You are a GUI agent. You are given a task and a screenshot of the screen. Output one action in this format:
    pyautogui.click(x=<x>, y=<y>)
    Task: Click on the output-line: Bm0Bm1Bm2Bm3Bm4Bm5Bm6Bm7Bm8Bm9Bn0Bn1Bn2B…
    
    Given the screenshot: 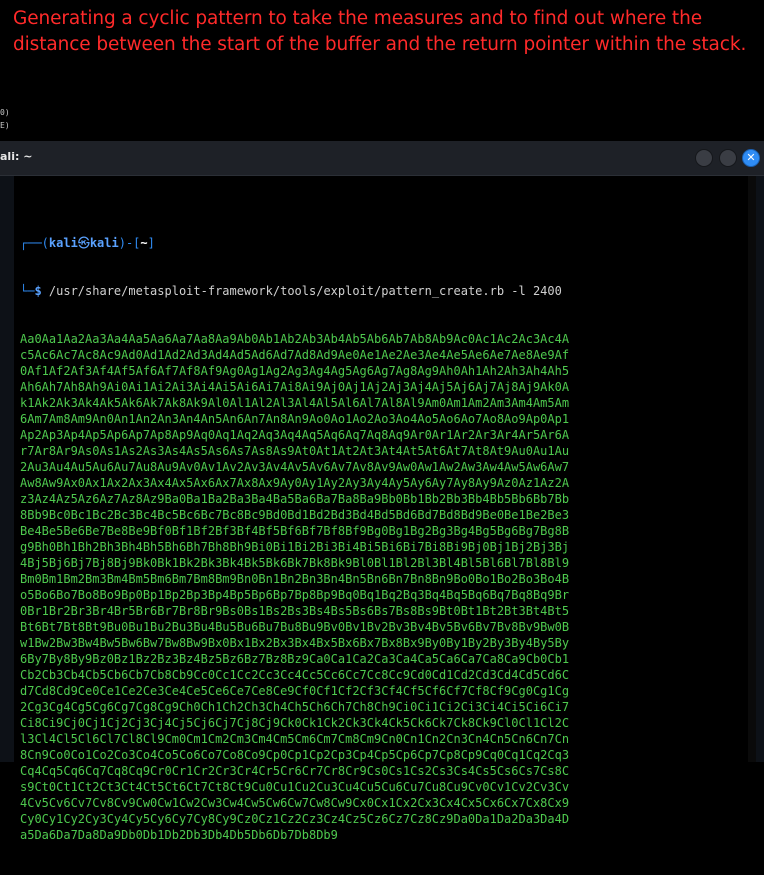 What is the action you would take?
    pyautogui.click(x=295, y=579)
    